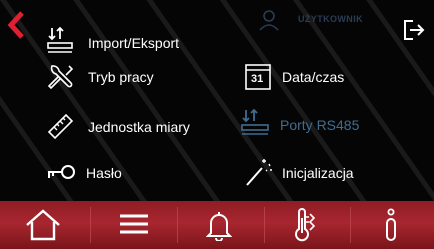 The image size is (434, 249). I want to click on import-export-icon, so click(60, 39).